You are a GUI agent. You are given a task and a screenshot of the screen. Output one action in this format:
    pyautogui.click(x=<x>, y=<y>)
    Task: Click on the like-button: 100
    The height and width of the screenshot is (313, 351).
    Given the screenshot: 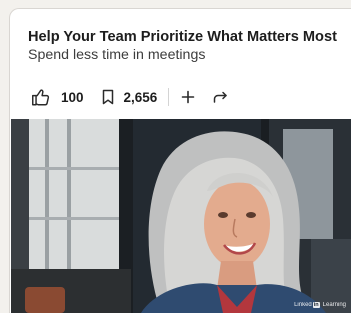 What is the action you would take?
    pyautogui.click(x=57, y=97)
    